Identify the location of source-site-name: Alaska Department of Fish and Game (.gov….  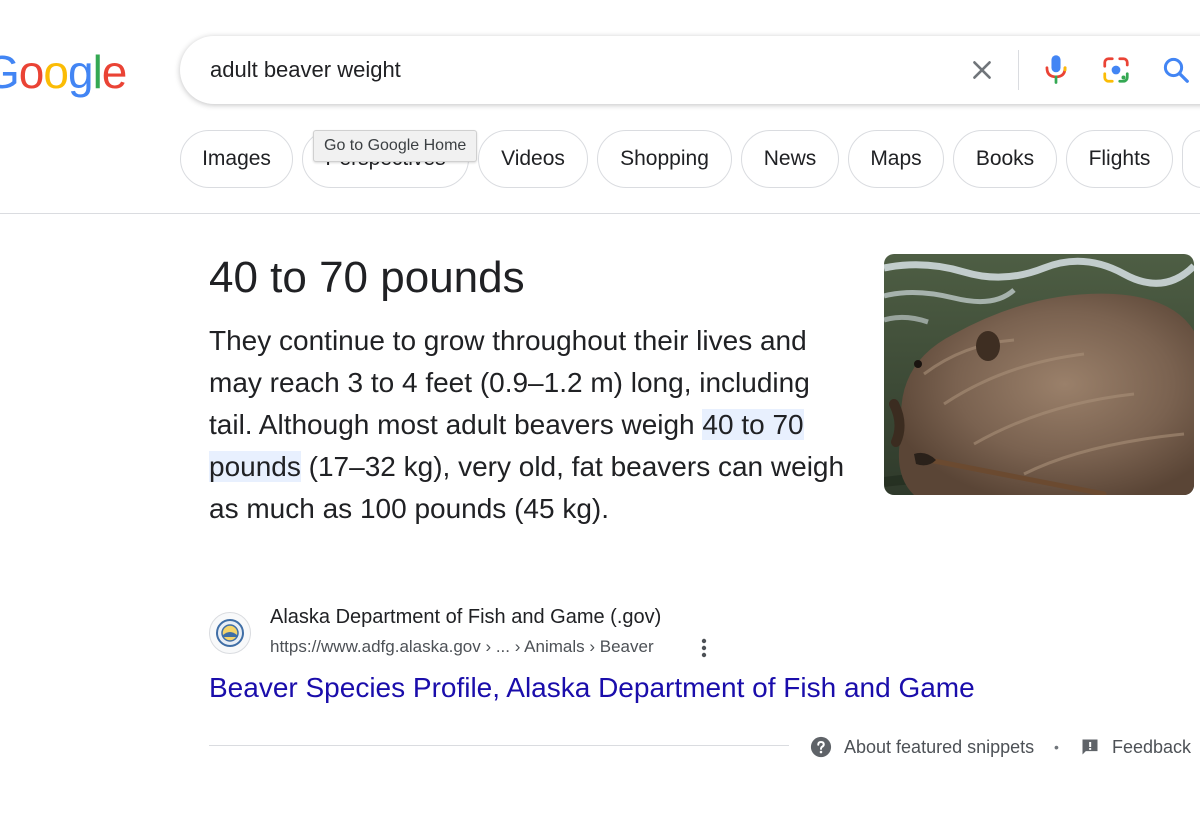
(465, 617).